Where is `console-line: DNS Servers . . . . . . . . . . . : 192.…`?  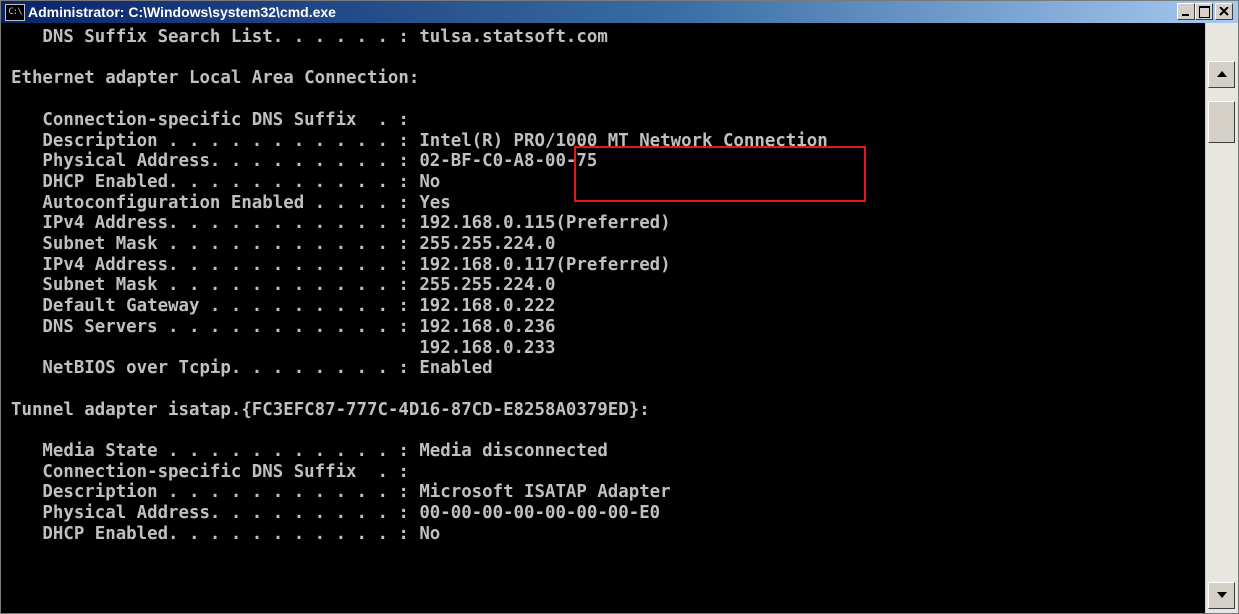 console-line: DNS Servers . . . . . . . . . . . : 192.… is located at coordinates (283, 326).